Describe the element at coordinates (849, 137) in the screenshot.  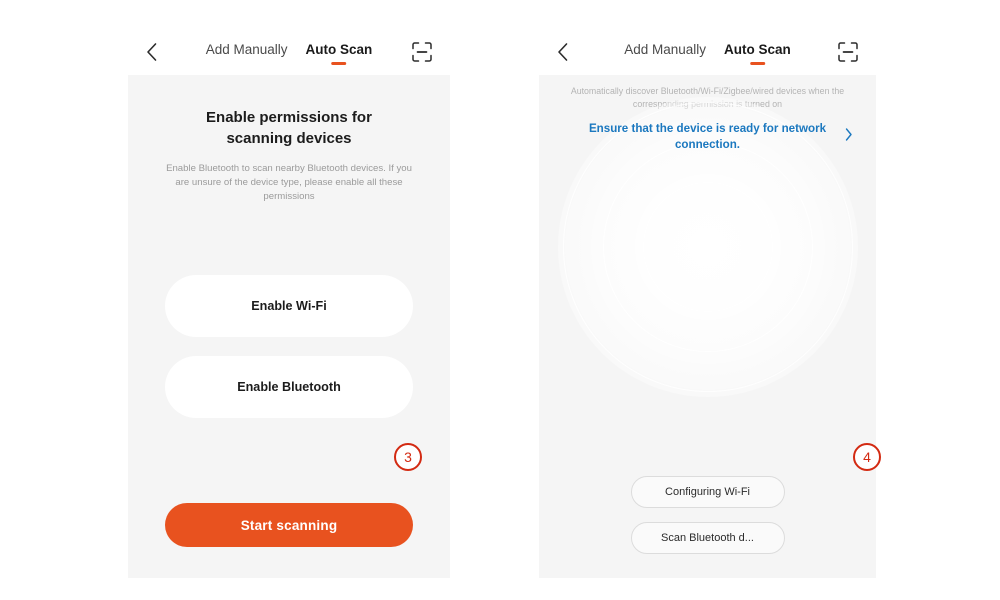
I see `chevron-right-icon` at that location.